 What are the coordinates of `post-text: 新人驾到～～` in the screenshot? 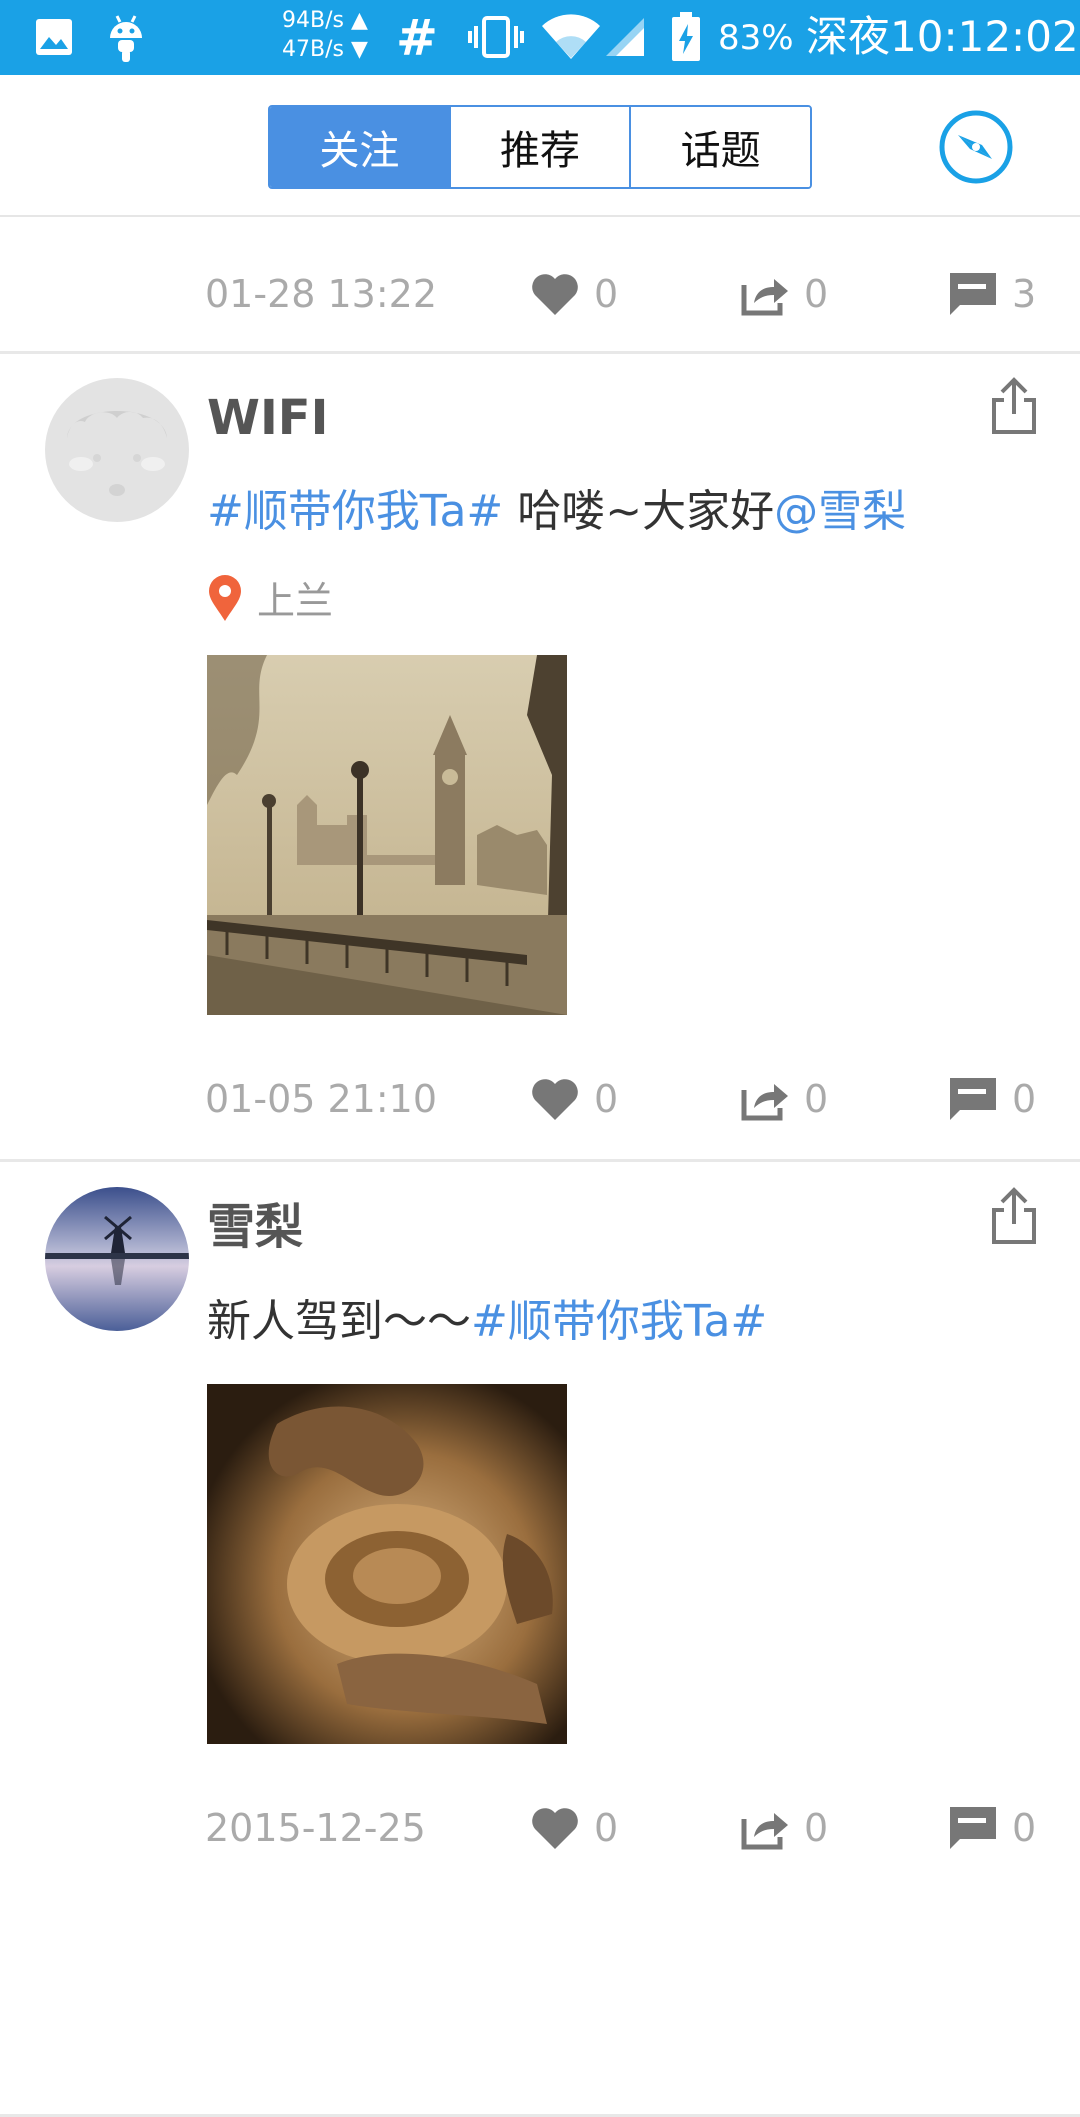 It's located at (339, 1321).